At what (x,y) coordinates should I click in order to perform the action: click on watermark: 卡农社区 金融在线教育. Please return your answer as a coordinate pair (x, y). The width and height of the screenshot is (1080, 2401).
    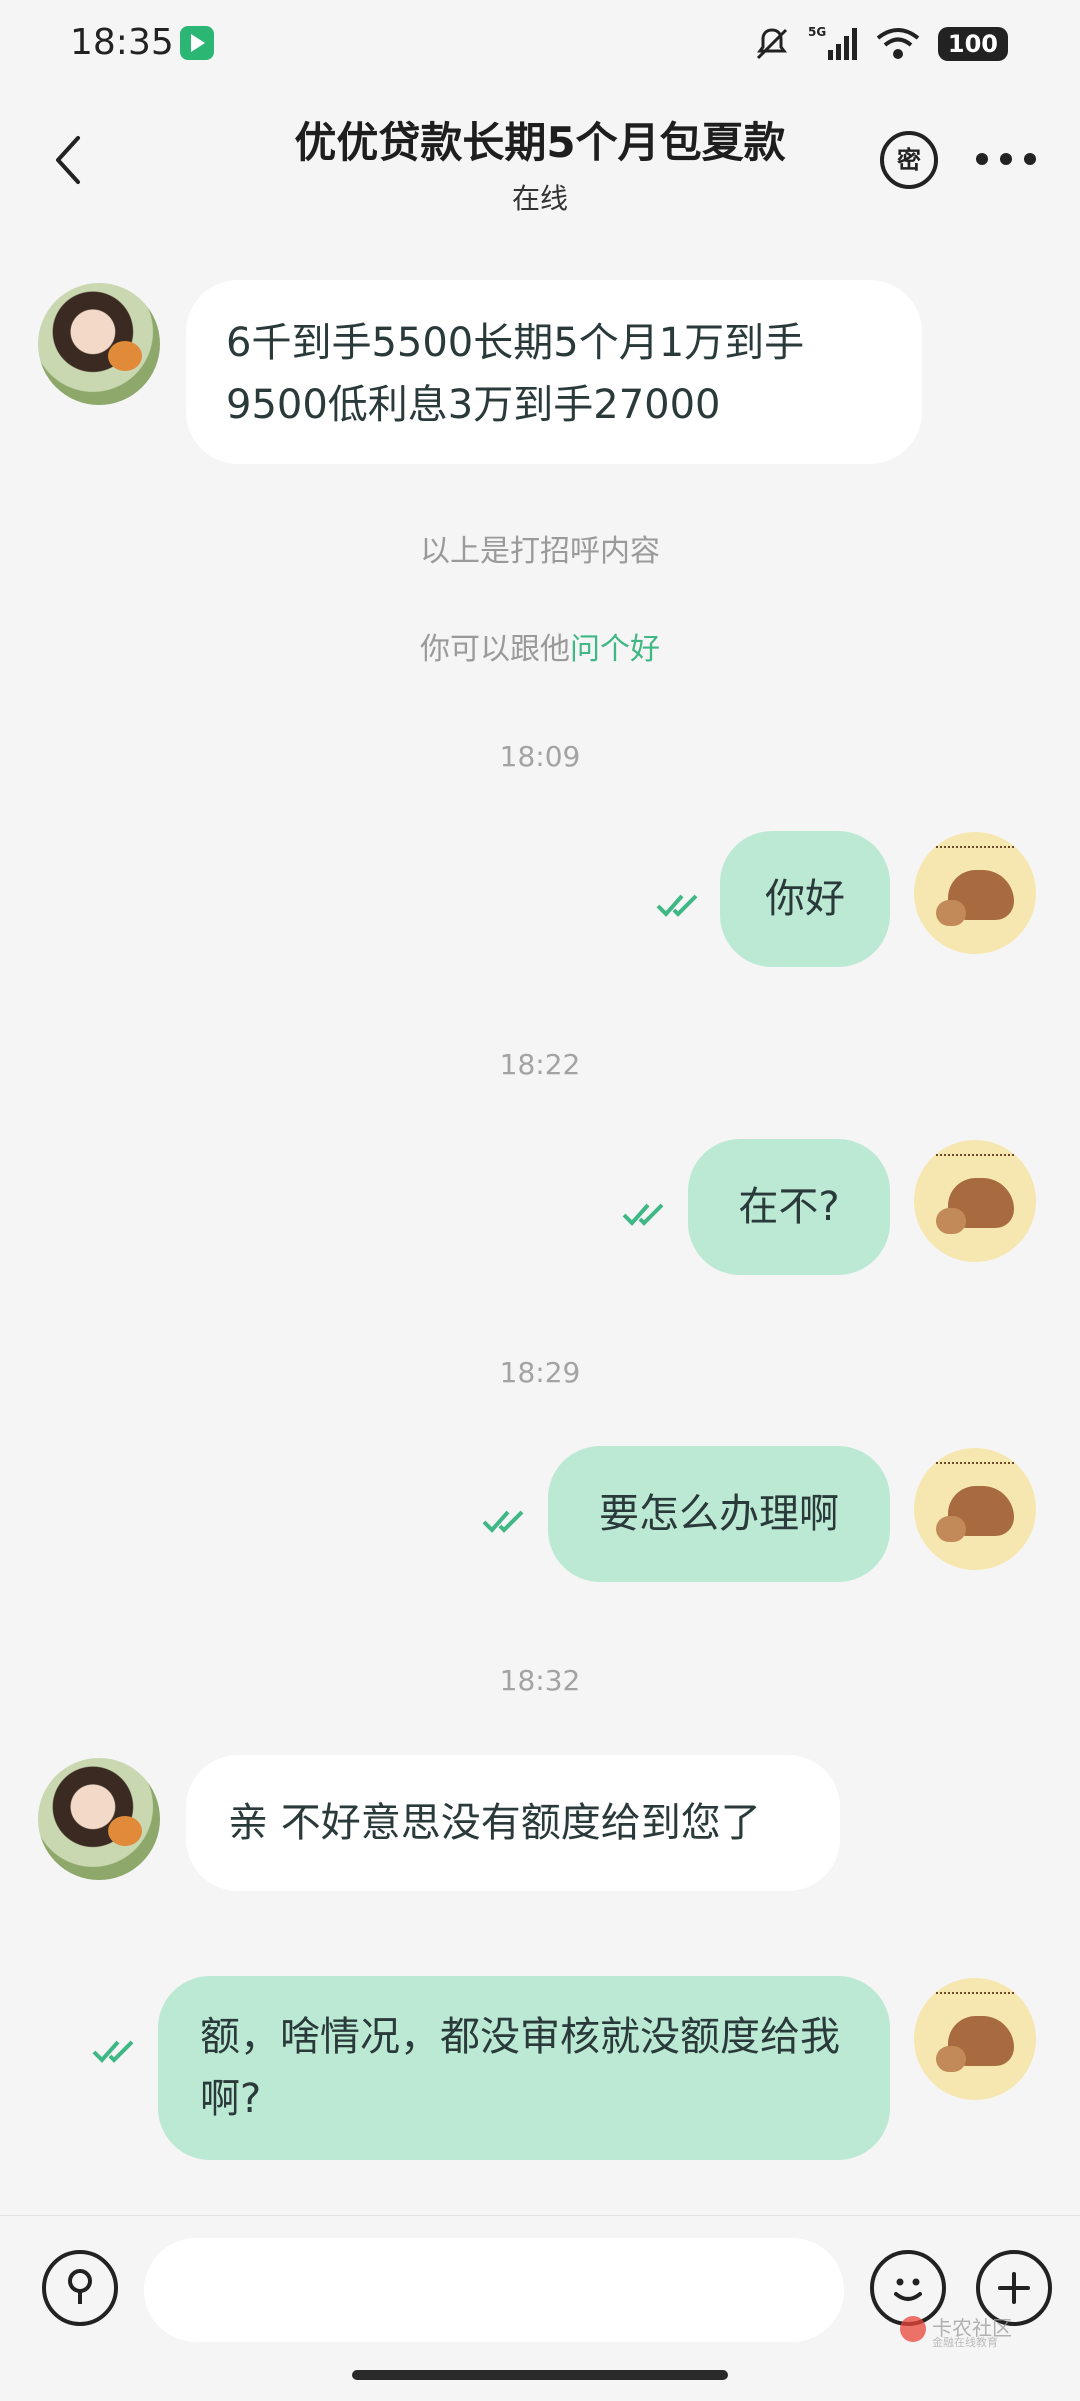
    Looking at the image, I should click on (975, 2332).